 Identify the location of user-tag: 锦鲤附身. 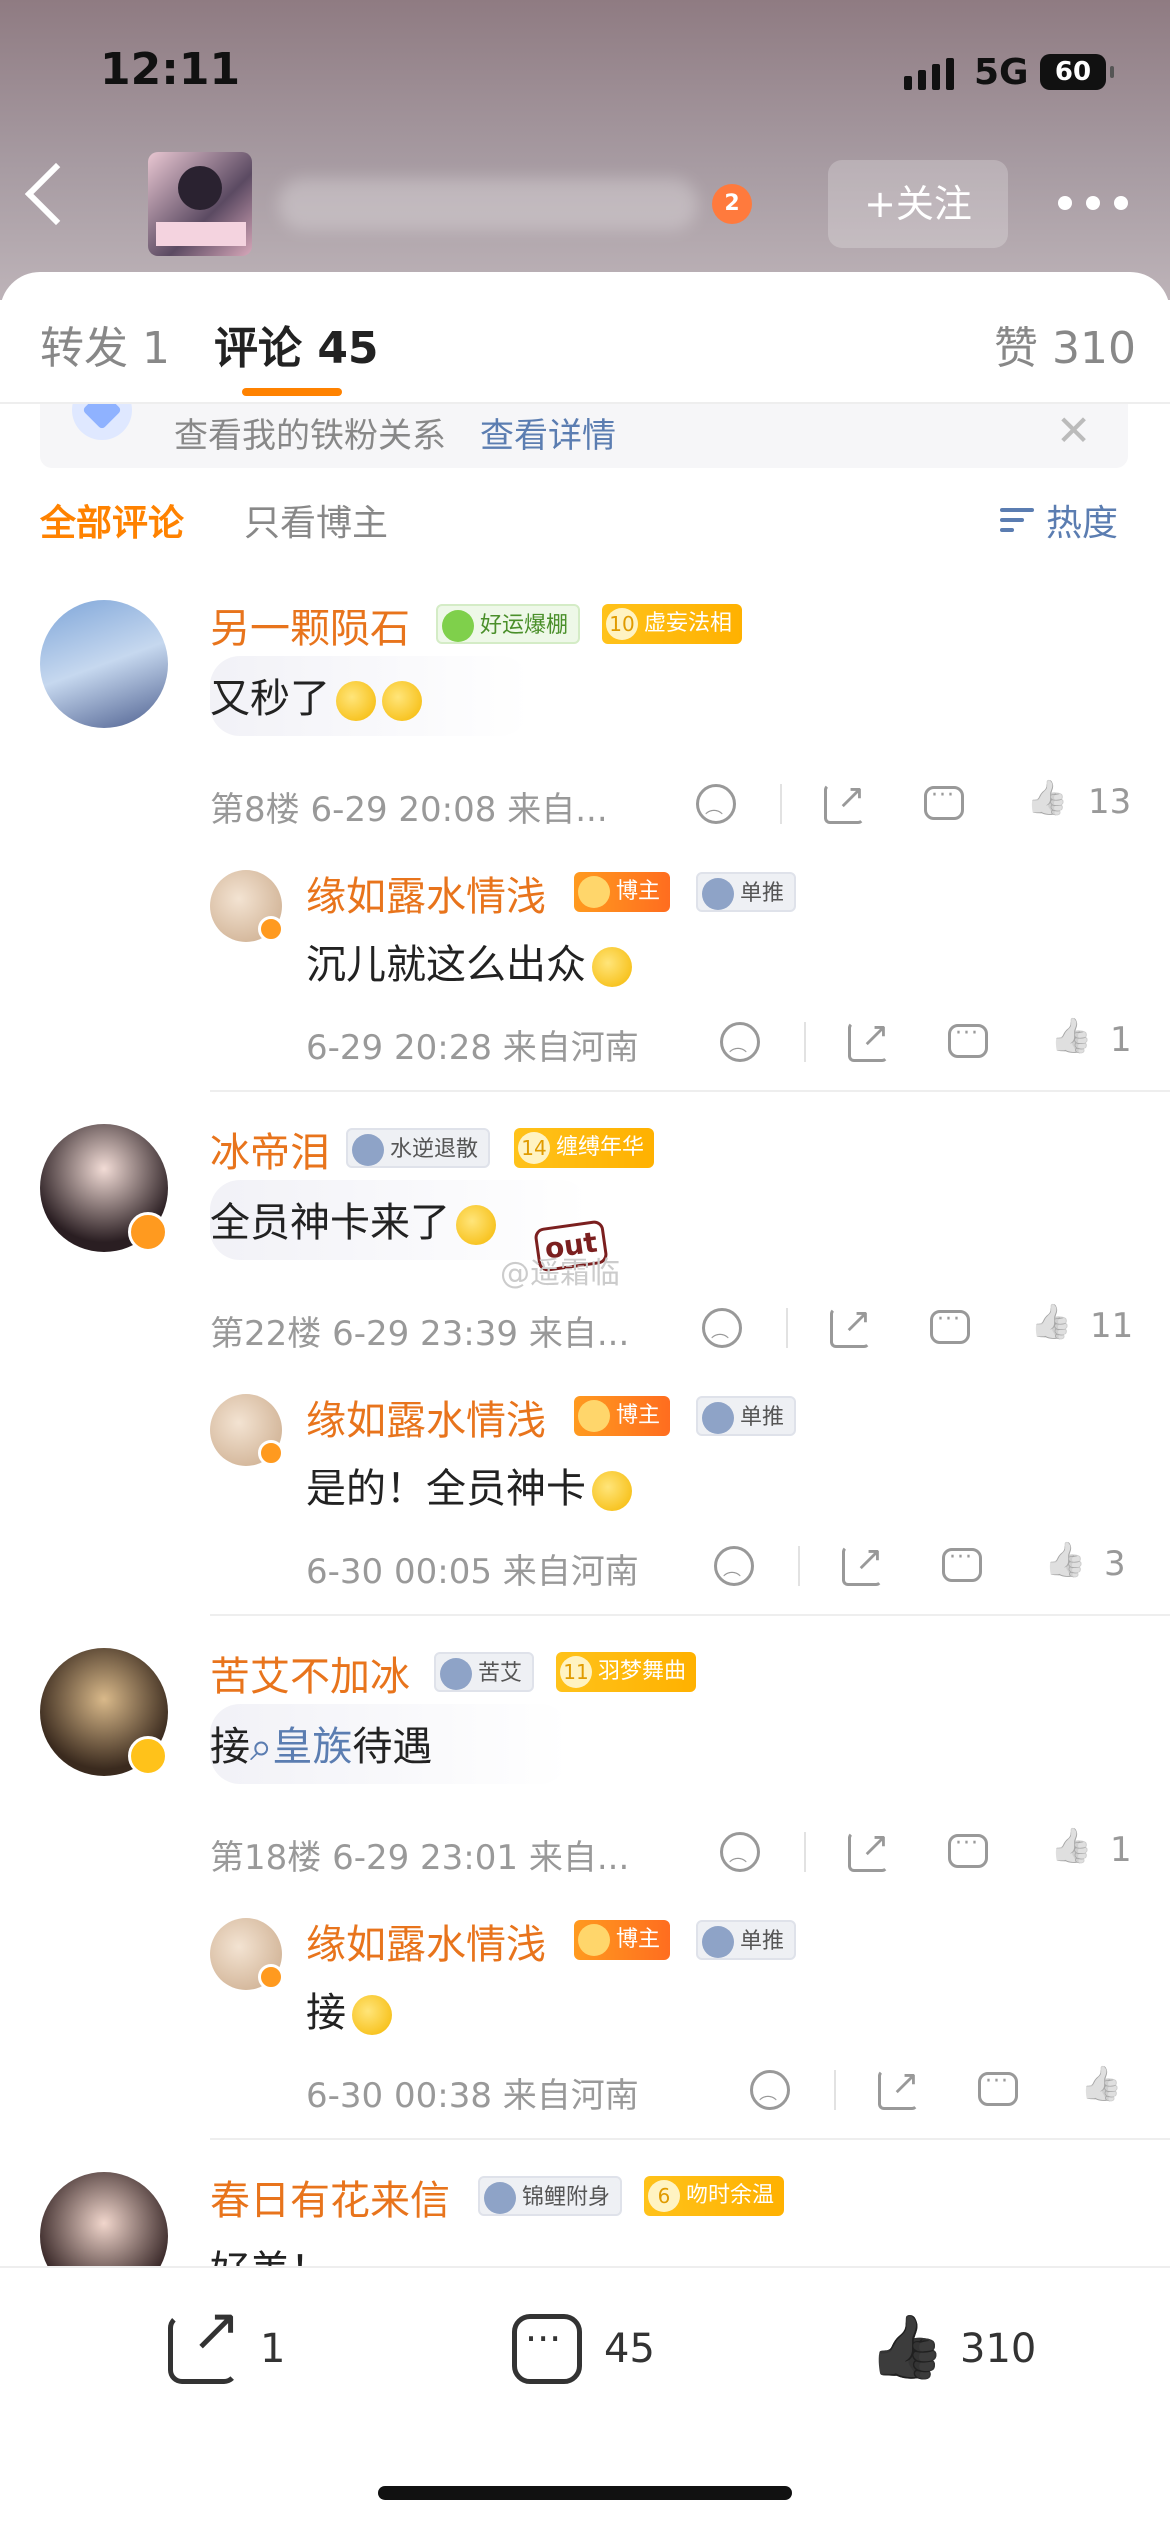
(550, 2196).